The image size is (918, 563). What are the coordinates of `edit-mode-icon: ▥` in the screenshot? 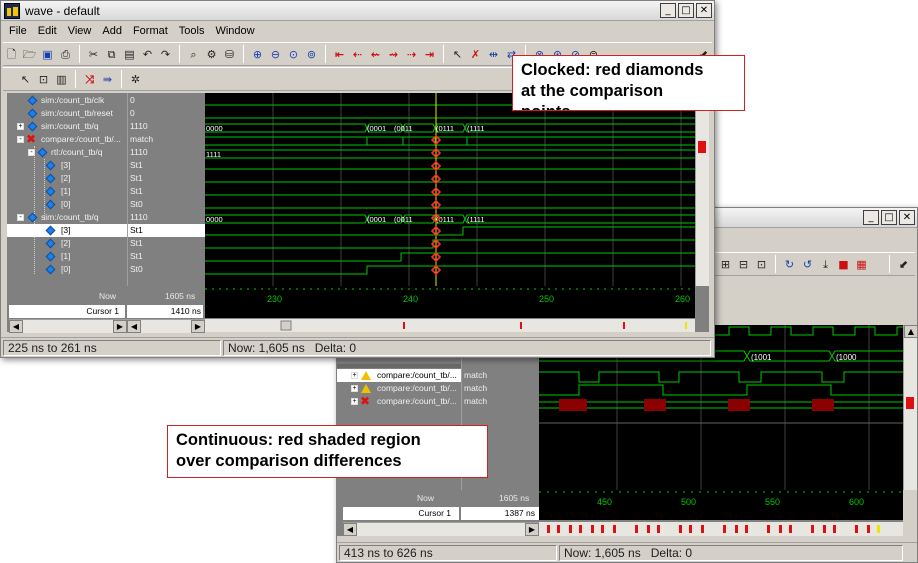 It's located at (61, 79).